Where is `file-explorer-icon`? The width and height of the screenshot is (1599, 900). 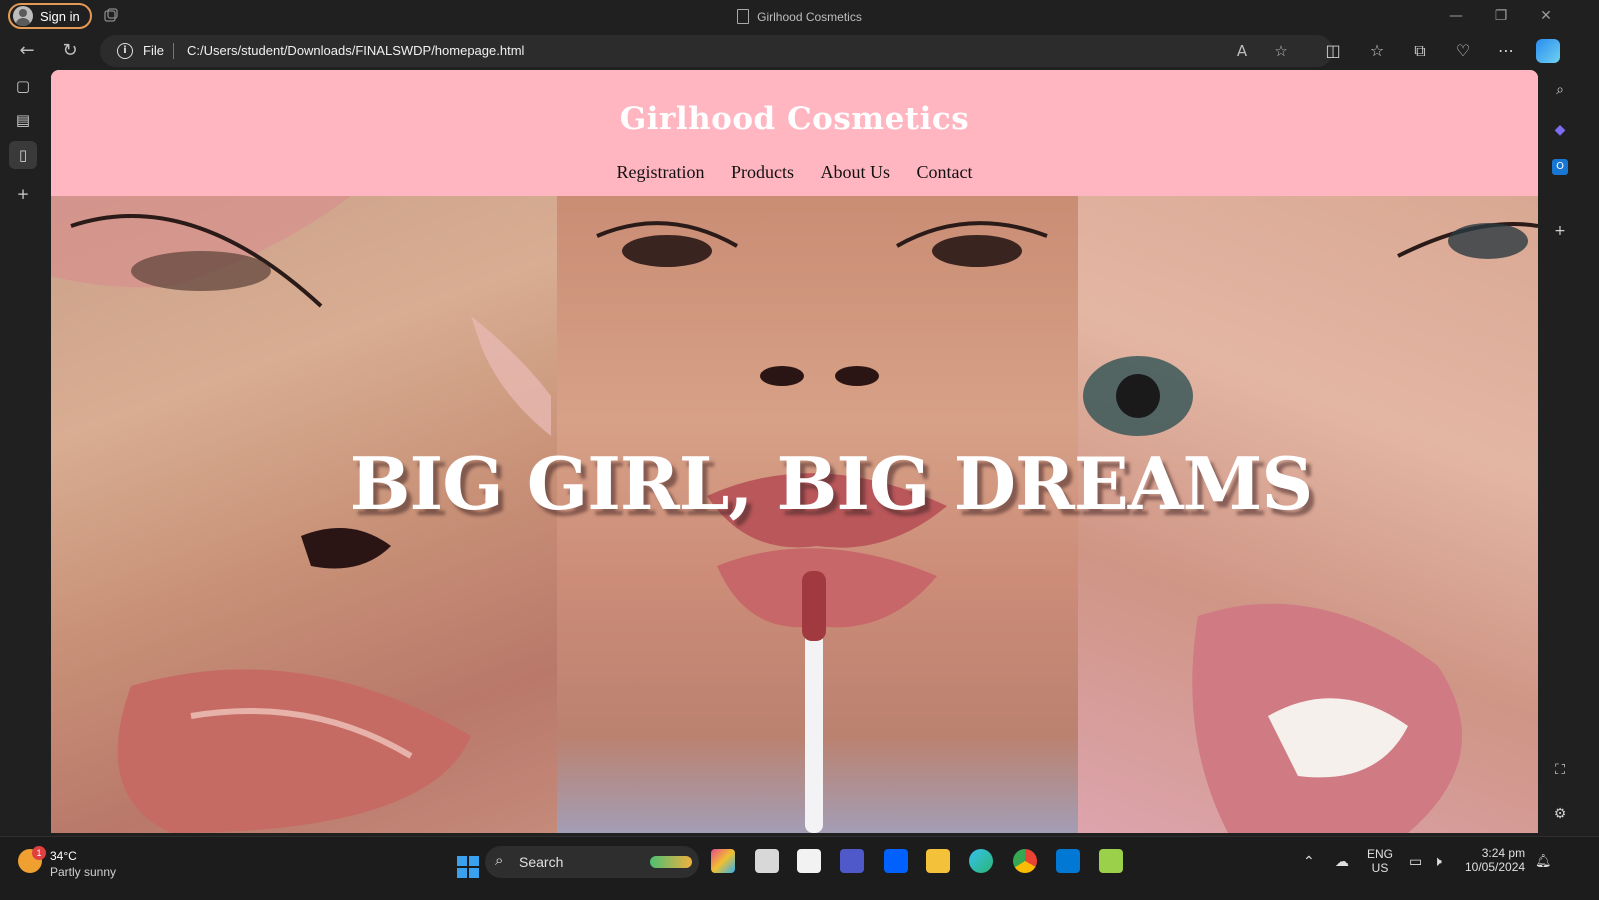 file-explorer-icon is located at coordinates (938, 861).